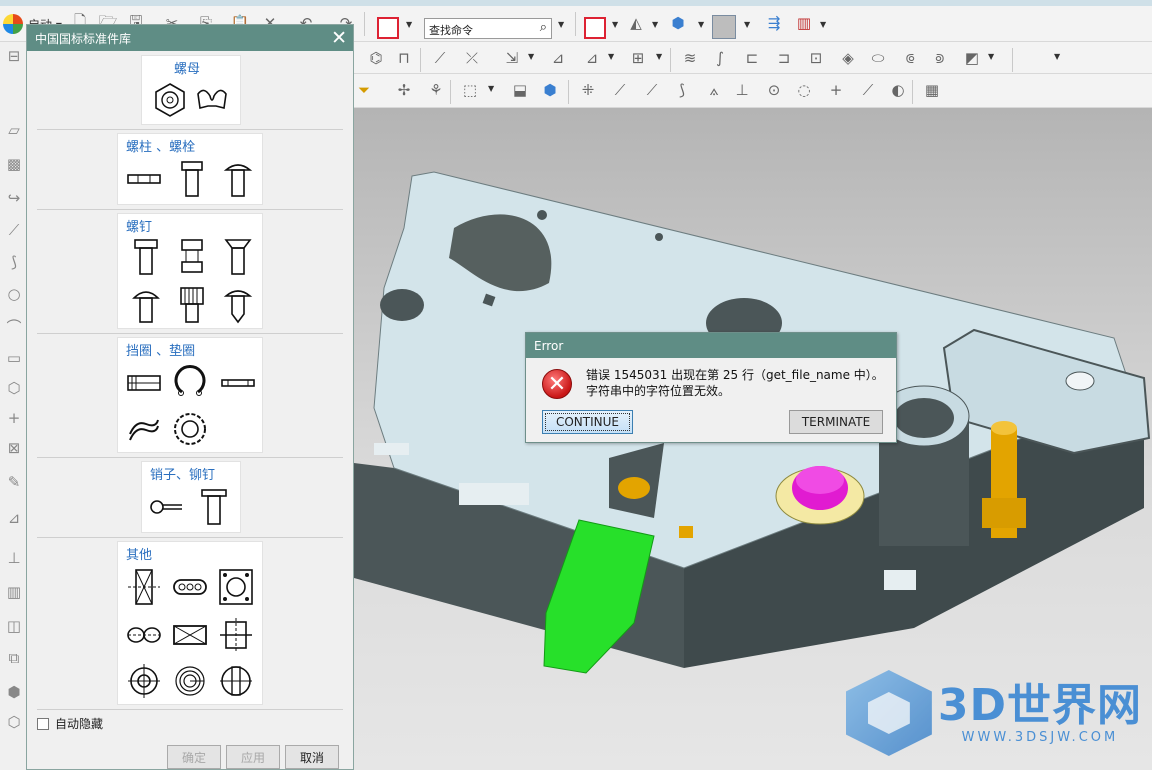 The height and width of the screenshot is (770, 1152). Describe the element at coordinates (14, 482) in the screenshot. I see `sketch-icon: ✎` at that location.